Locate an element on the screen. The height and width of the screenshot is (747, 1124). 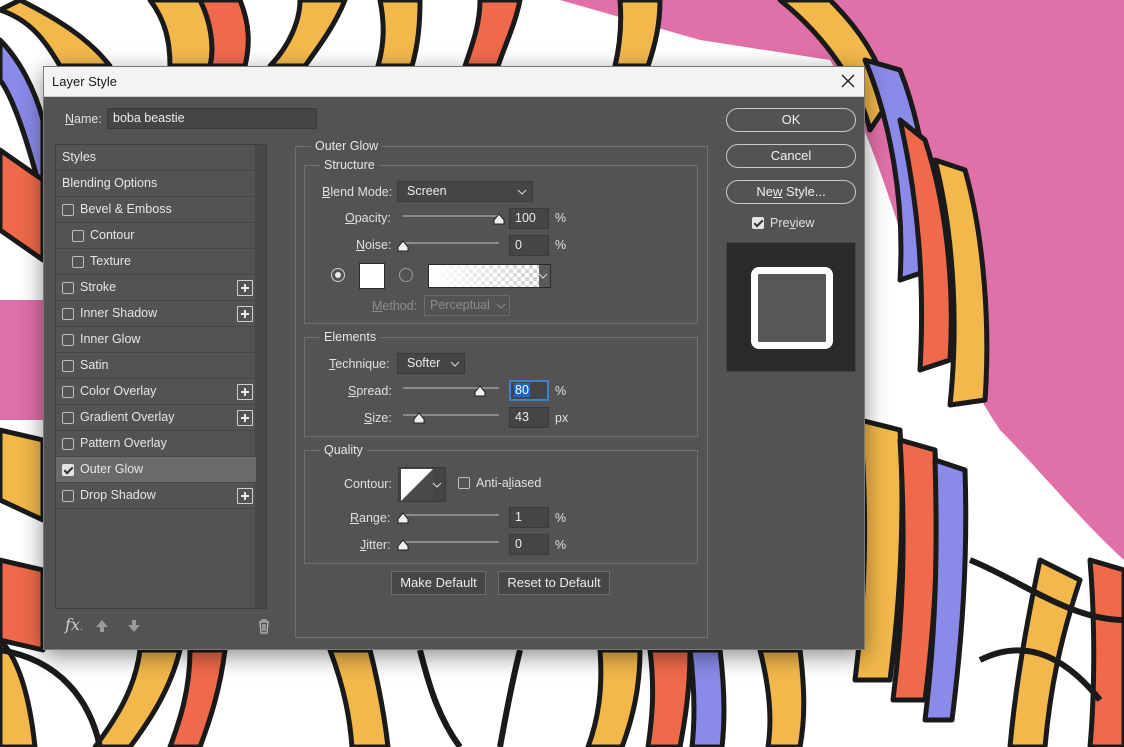
gradient-picker is located at coordinates (489, 276).